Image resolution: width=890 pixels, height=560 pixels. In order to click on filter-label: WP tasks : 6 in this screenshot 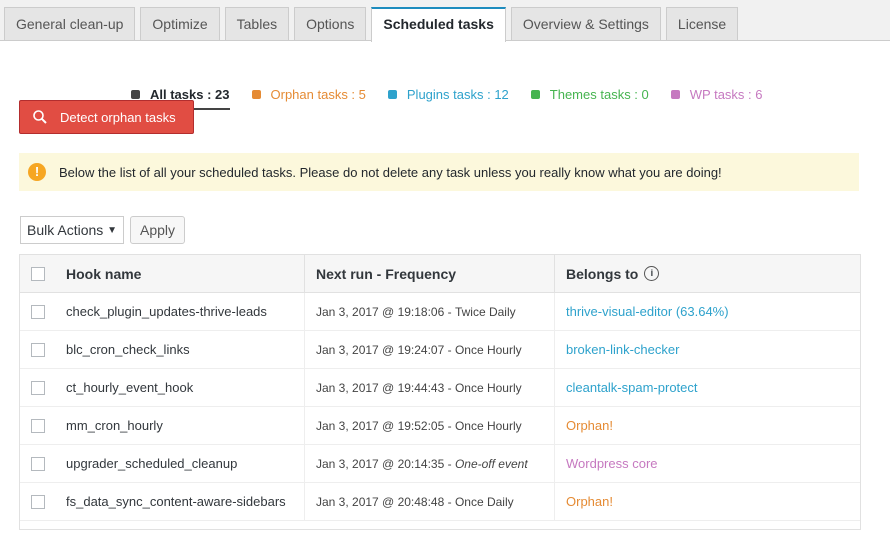, I will do `click(726, 94)`.